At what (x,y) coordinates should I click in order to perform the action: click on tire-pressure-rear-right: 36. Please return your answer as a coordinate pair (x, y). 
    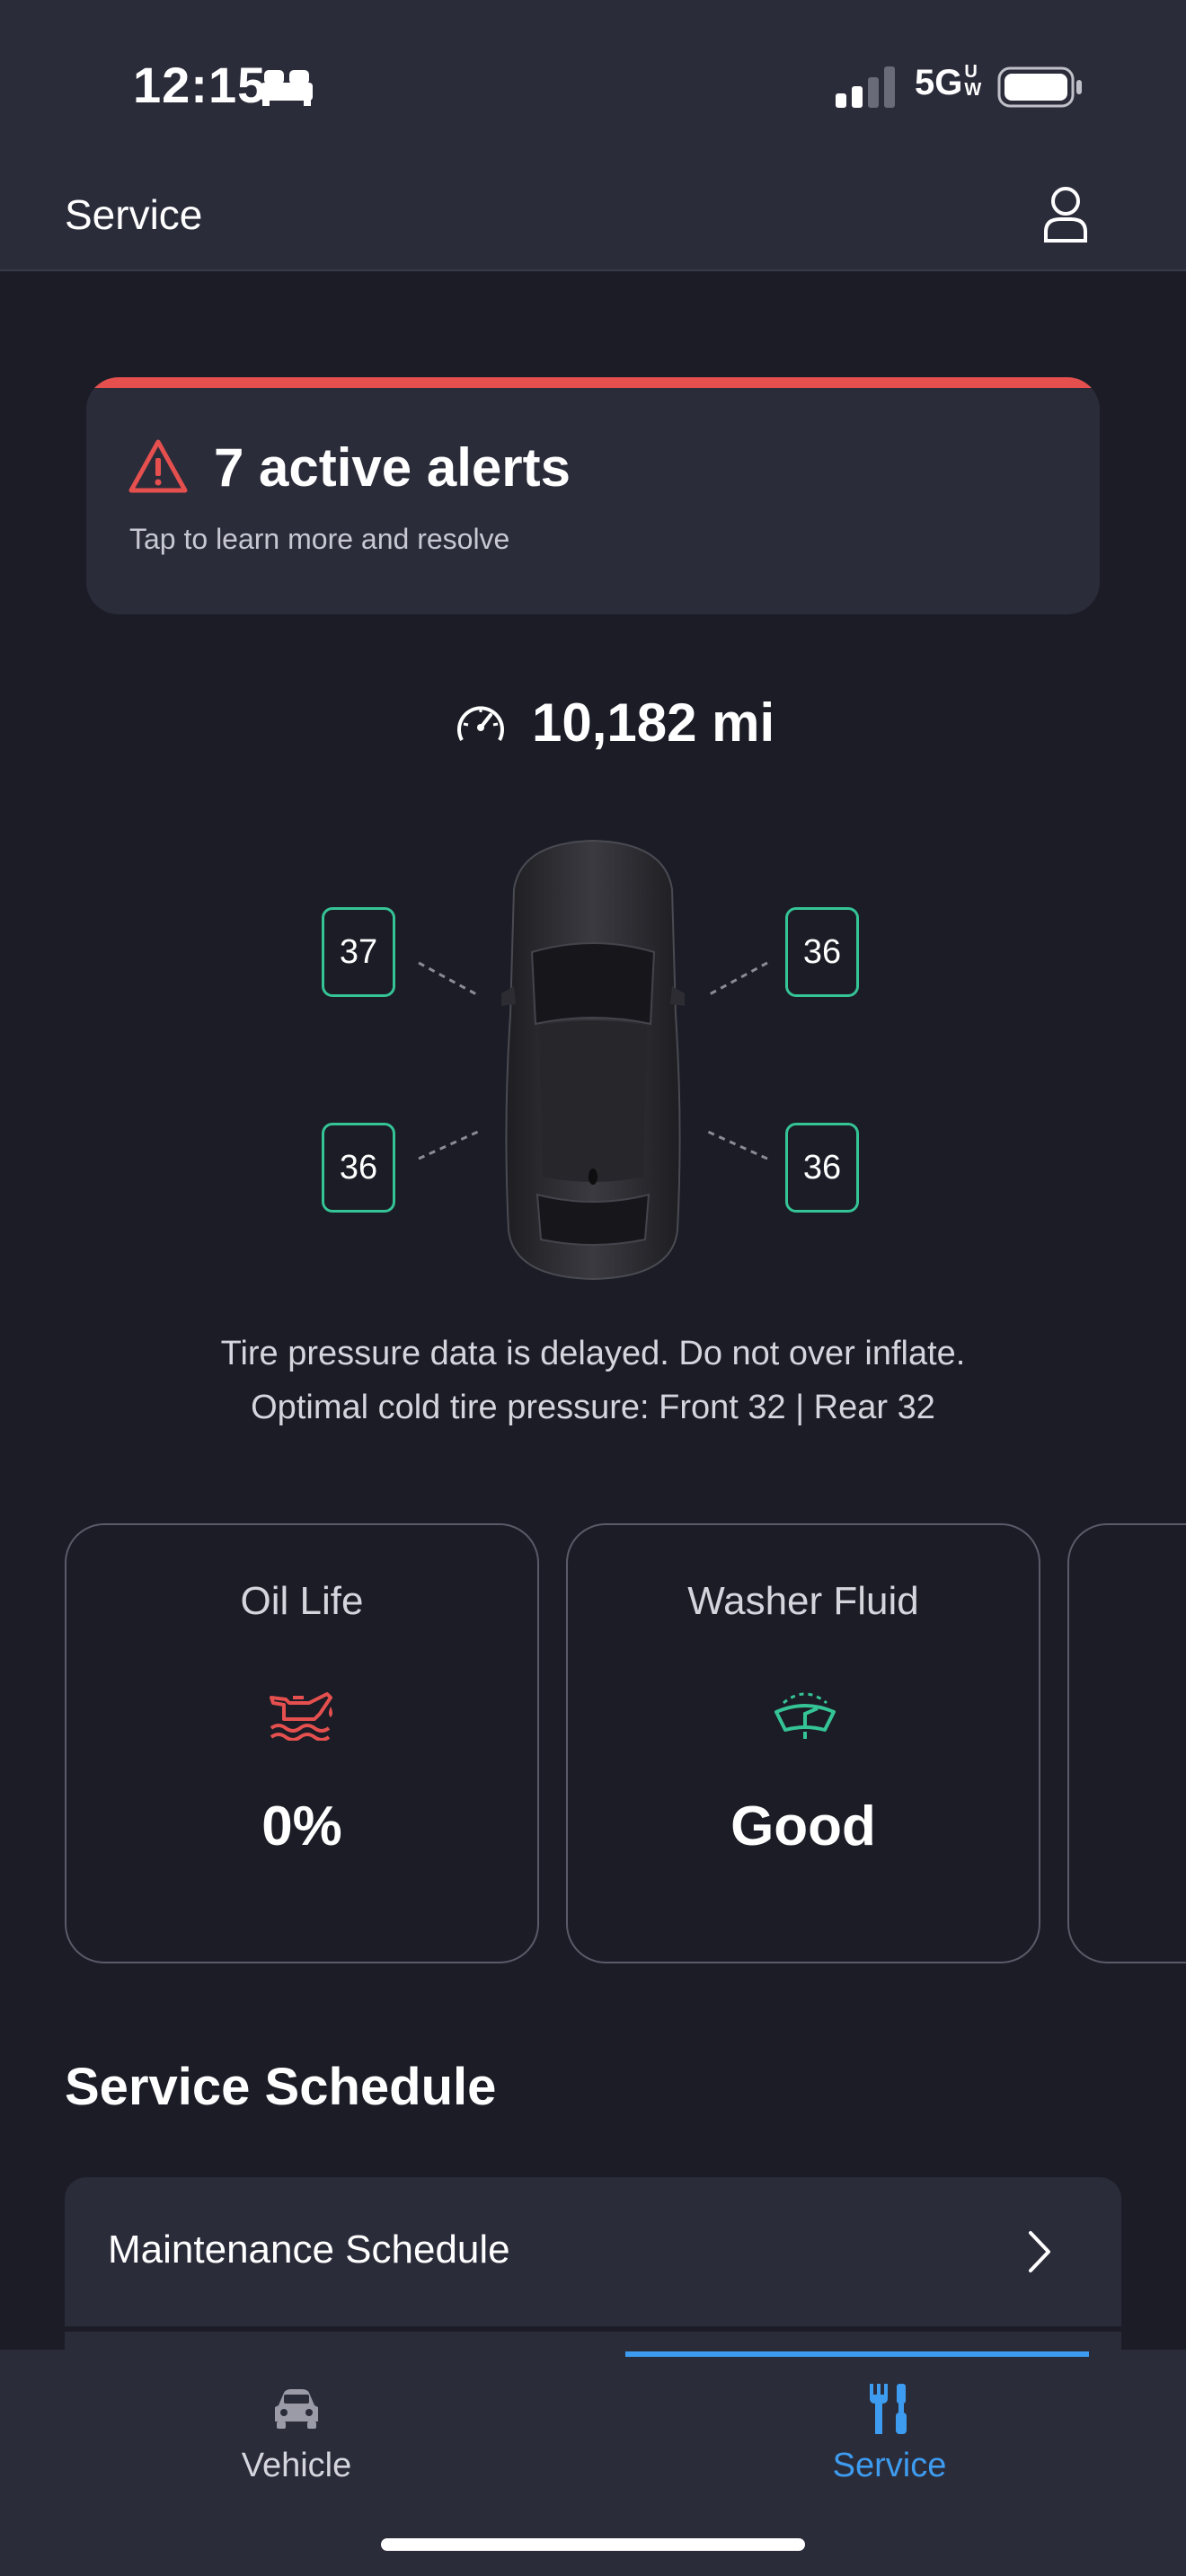
    Looking at the image, I should click on (822, 1168).